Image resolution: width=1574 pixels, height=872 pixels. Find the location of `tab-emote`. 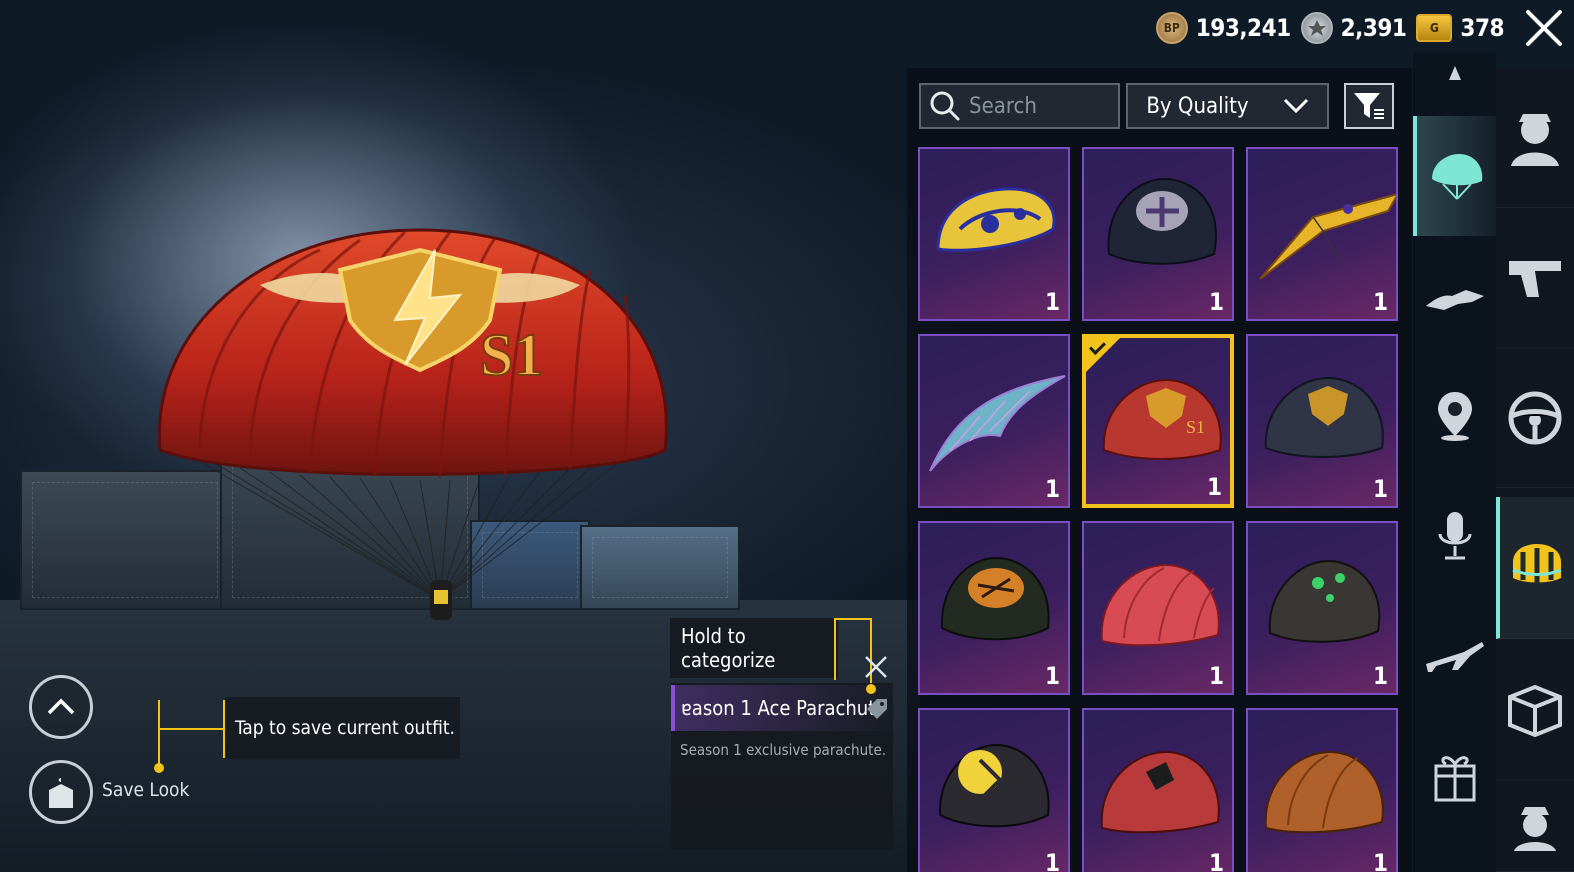

tab-emote is located at coordinates (1454, 296).